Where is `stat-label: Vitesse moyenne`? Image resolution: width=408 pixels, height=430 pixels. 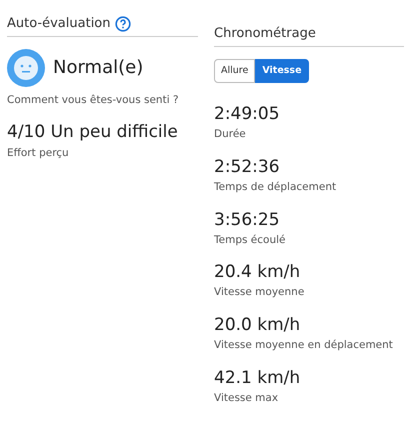 stat-label: Vitesse moyenne is located at coordinates (260, 292).